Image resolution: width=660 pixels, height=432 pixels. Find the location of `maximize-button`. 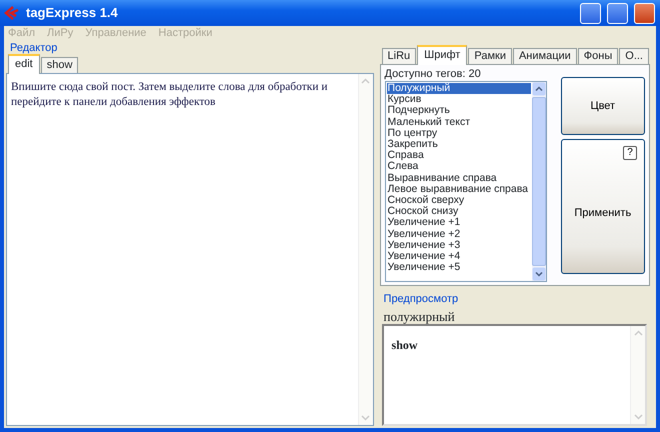

maximize-button is located at coordinates (617, 13).